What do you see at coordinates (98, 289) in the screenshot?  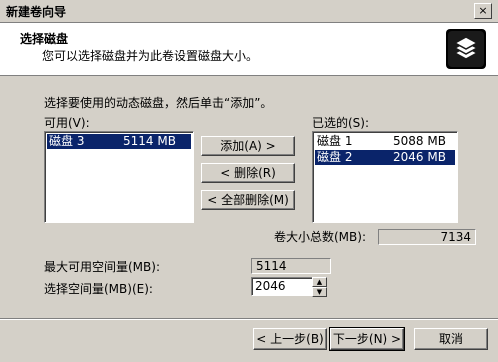 I see `select-space-label: 选择空间量(MB)(E):` at bounding box center [98, 289].